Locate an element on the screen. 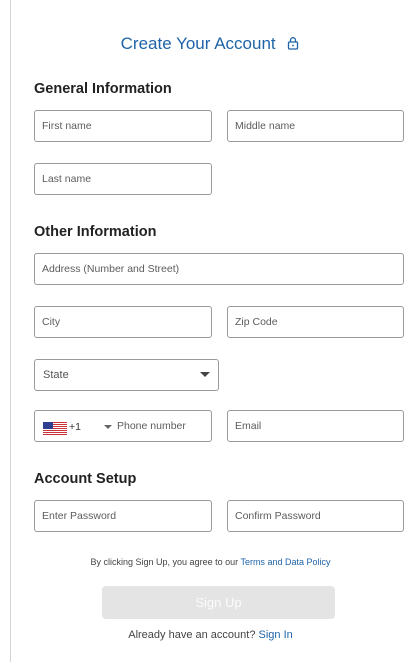  sign-in-prompt: Already have an account? Sign In is located at coordinates (206, 635).